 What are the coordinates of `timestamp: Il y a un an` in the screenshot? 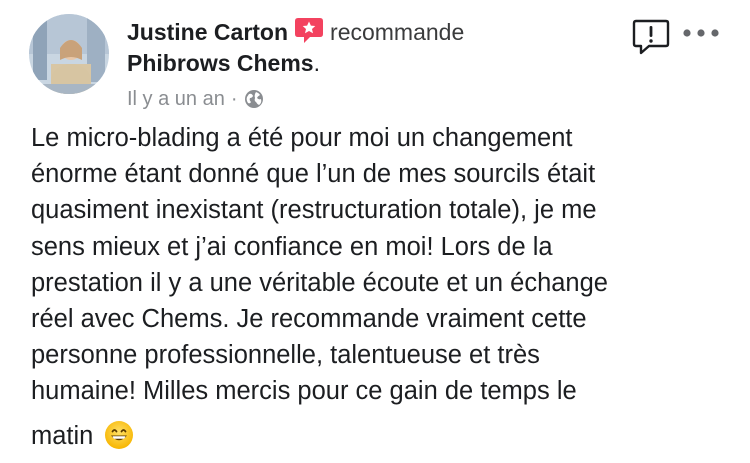 It's located at (176, 99).